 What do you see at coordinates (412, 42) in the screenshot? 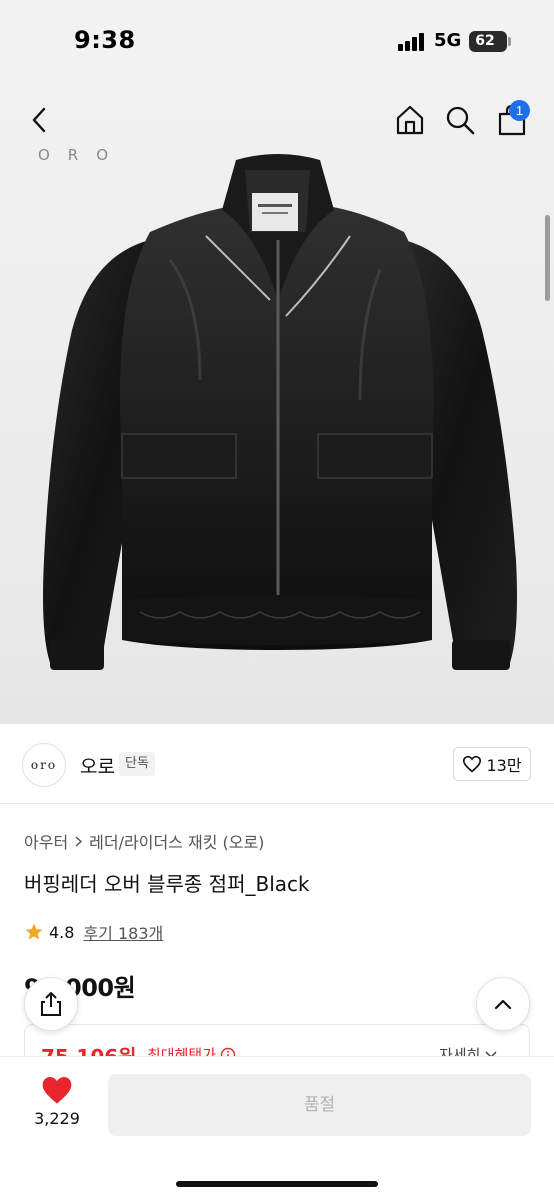
I see `signal-icon` at bounding box center [412, 42].